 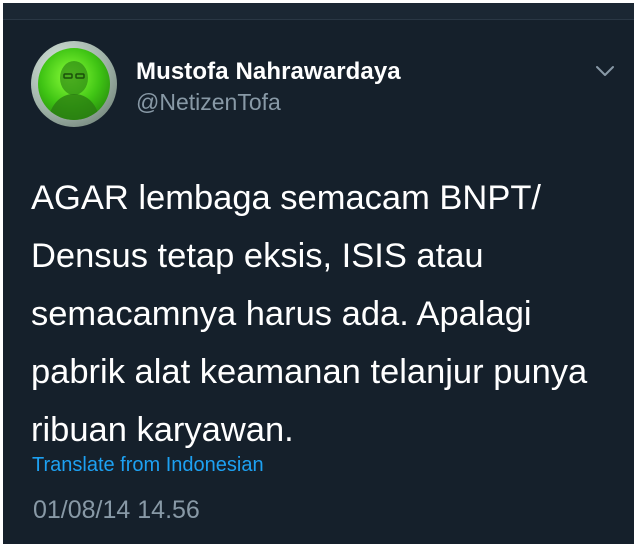 What do you see at coordinates (281, 314) in the screenshot?
I see `tweet-text-line: semacamnya harus ada. Apalagi` at bounding box center [281, 314].